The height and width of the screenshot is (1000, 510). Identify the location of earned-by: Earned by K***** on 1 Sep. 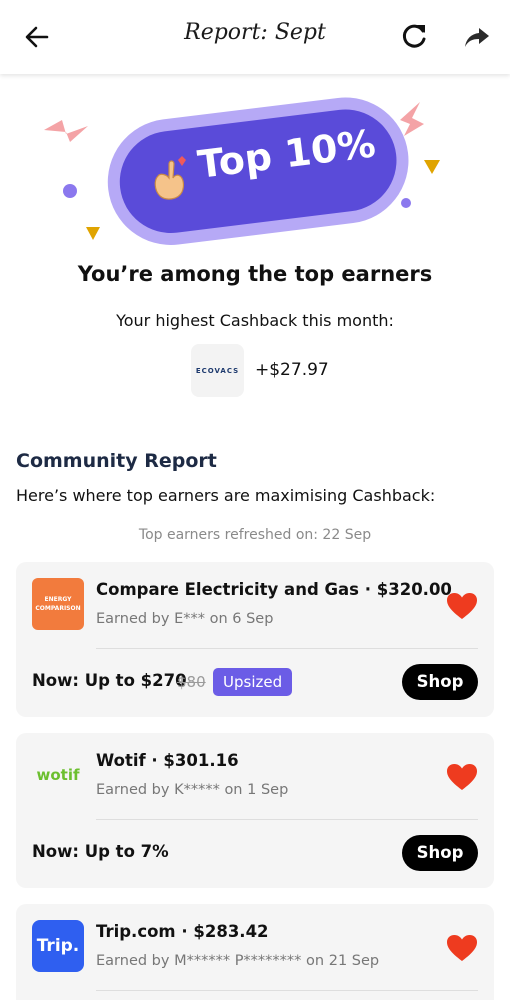
(192, 790).